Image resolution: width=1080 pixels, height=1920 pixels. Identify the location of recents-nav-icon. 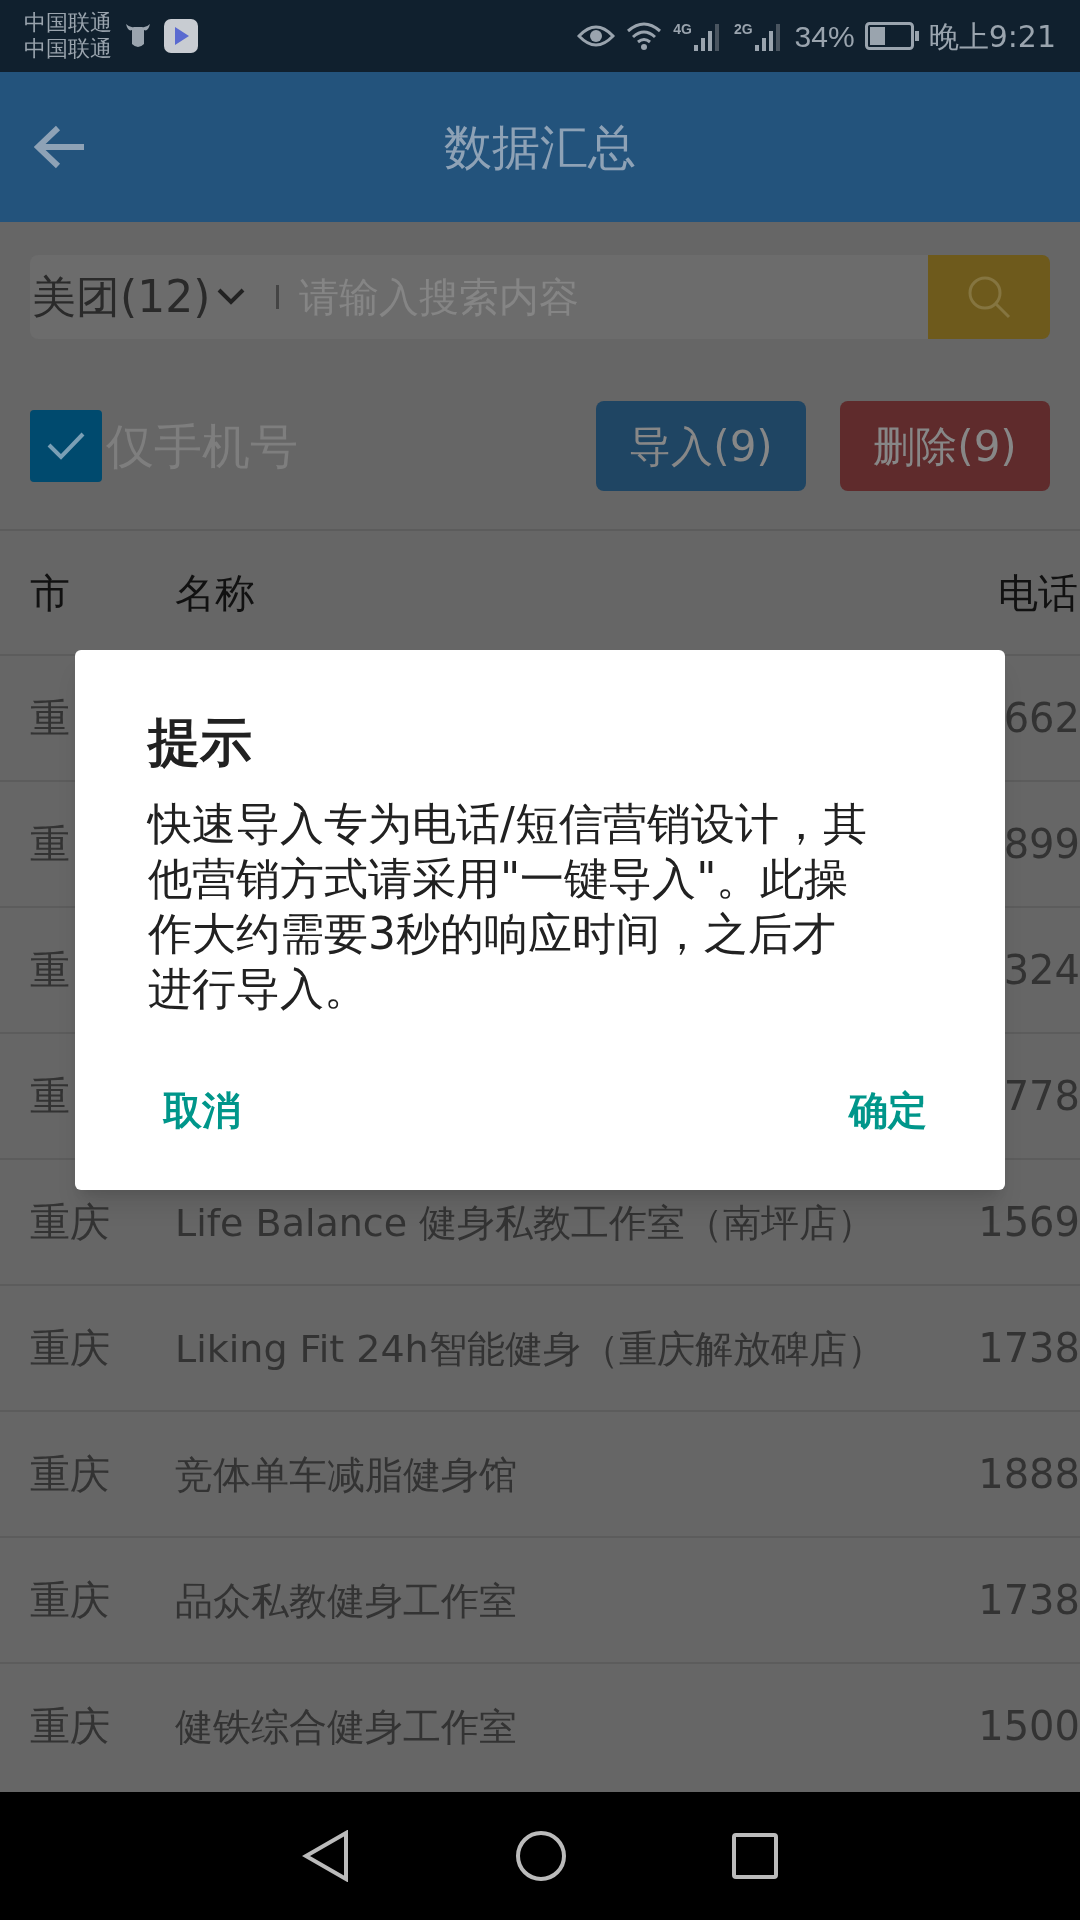
(754, 1856).